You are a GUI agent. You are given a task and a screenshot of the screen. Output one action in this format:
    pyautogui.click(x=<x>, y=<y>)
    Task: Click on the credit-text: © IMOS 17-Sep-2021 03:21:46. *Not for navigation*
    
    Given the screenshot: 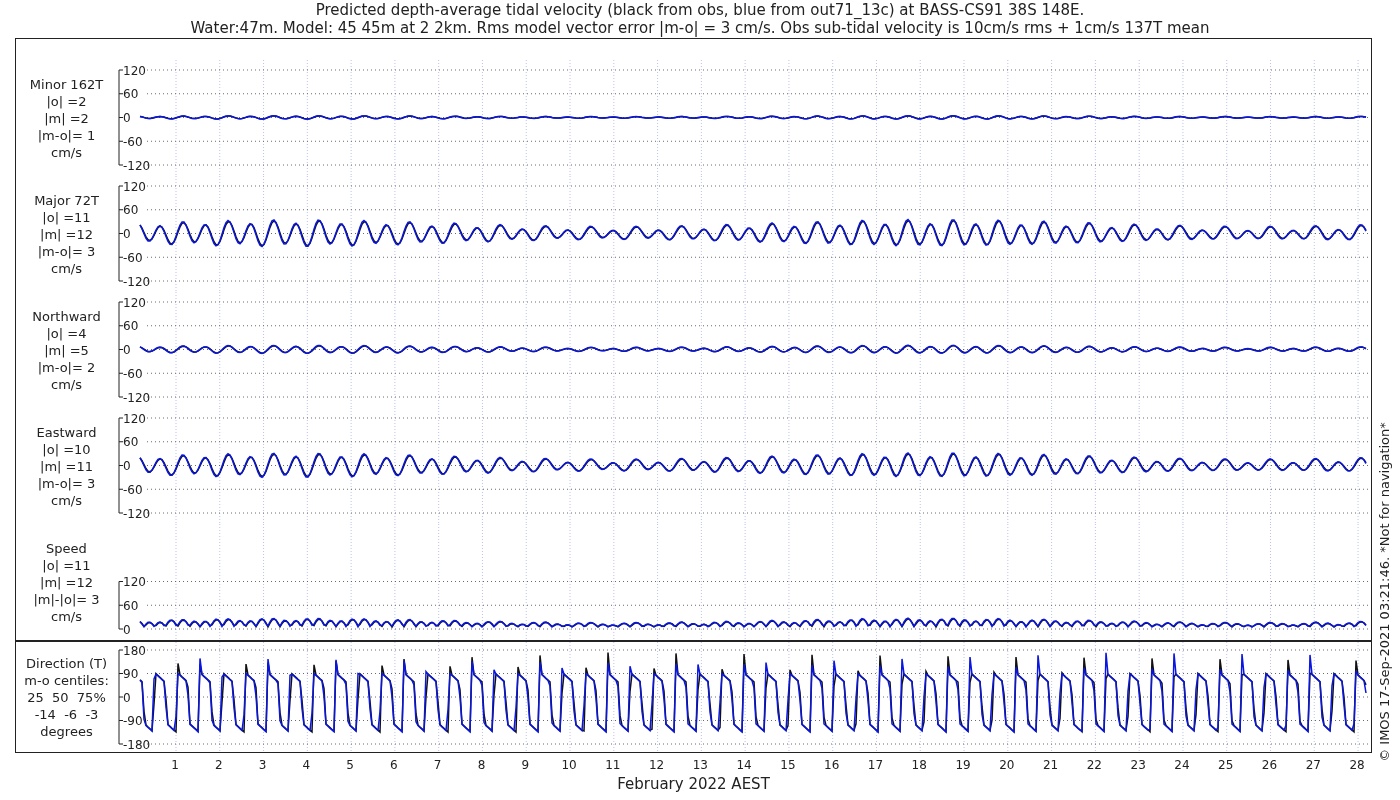 What is the action you would take?
    pyautogui.click(x=1385, y=592)
    